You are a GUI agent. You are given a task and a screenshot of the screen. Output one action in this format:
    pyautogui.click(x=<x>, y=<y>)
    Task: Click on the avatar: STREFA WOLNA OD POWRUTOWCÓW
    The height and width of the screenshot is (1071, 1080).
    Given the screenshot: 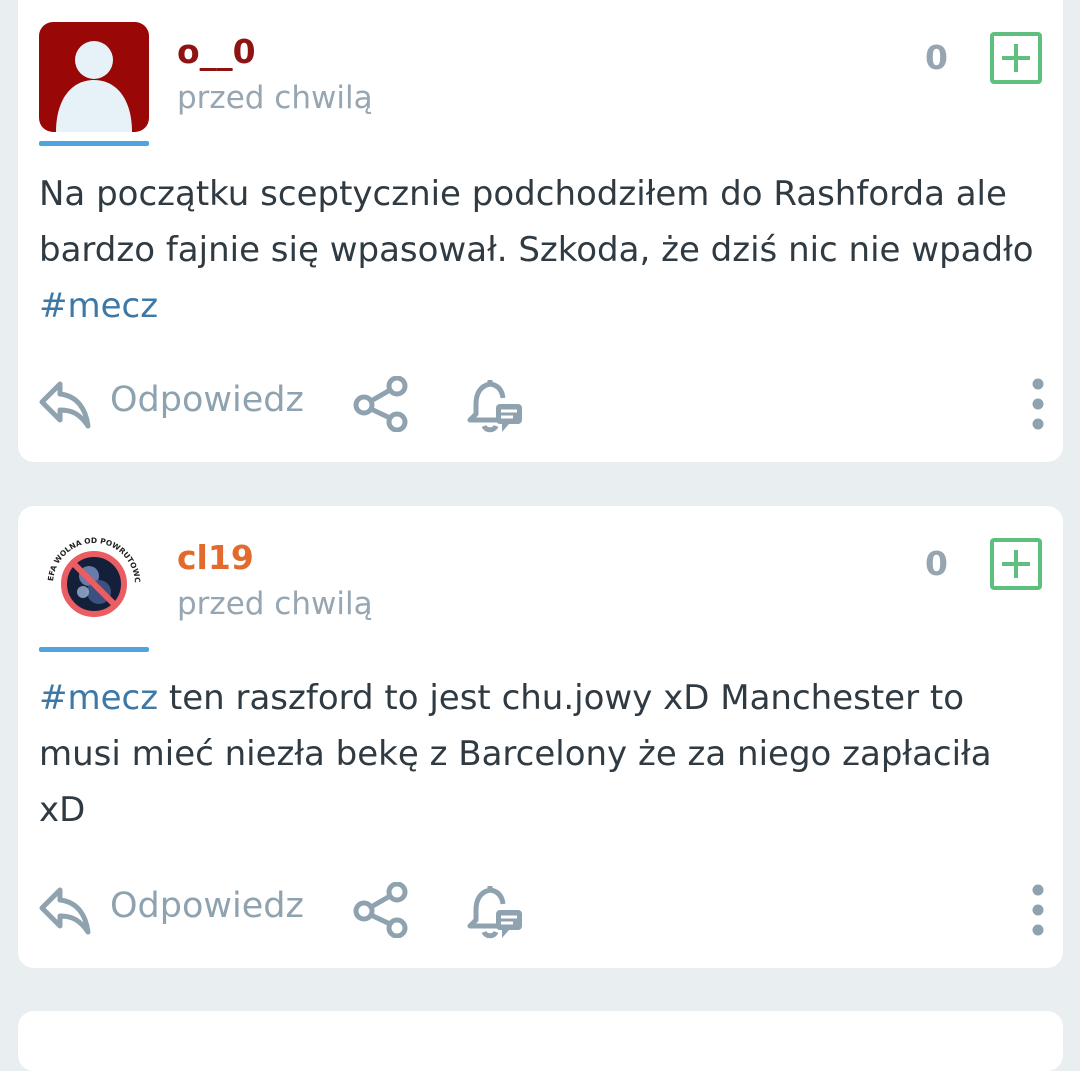 What is the action you would take?
    pyautogui.click(x=94, y=583)
    